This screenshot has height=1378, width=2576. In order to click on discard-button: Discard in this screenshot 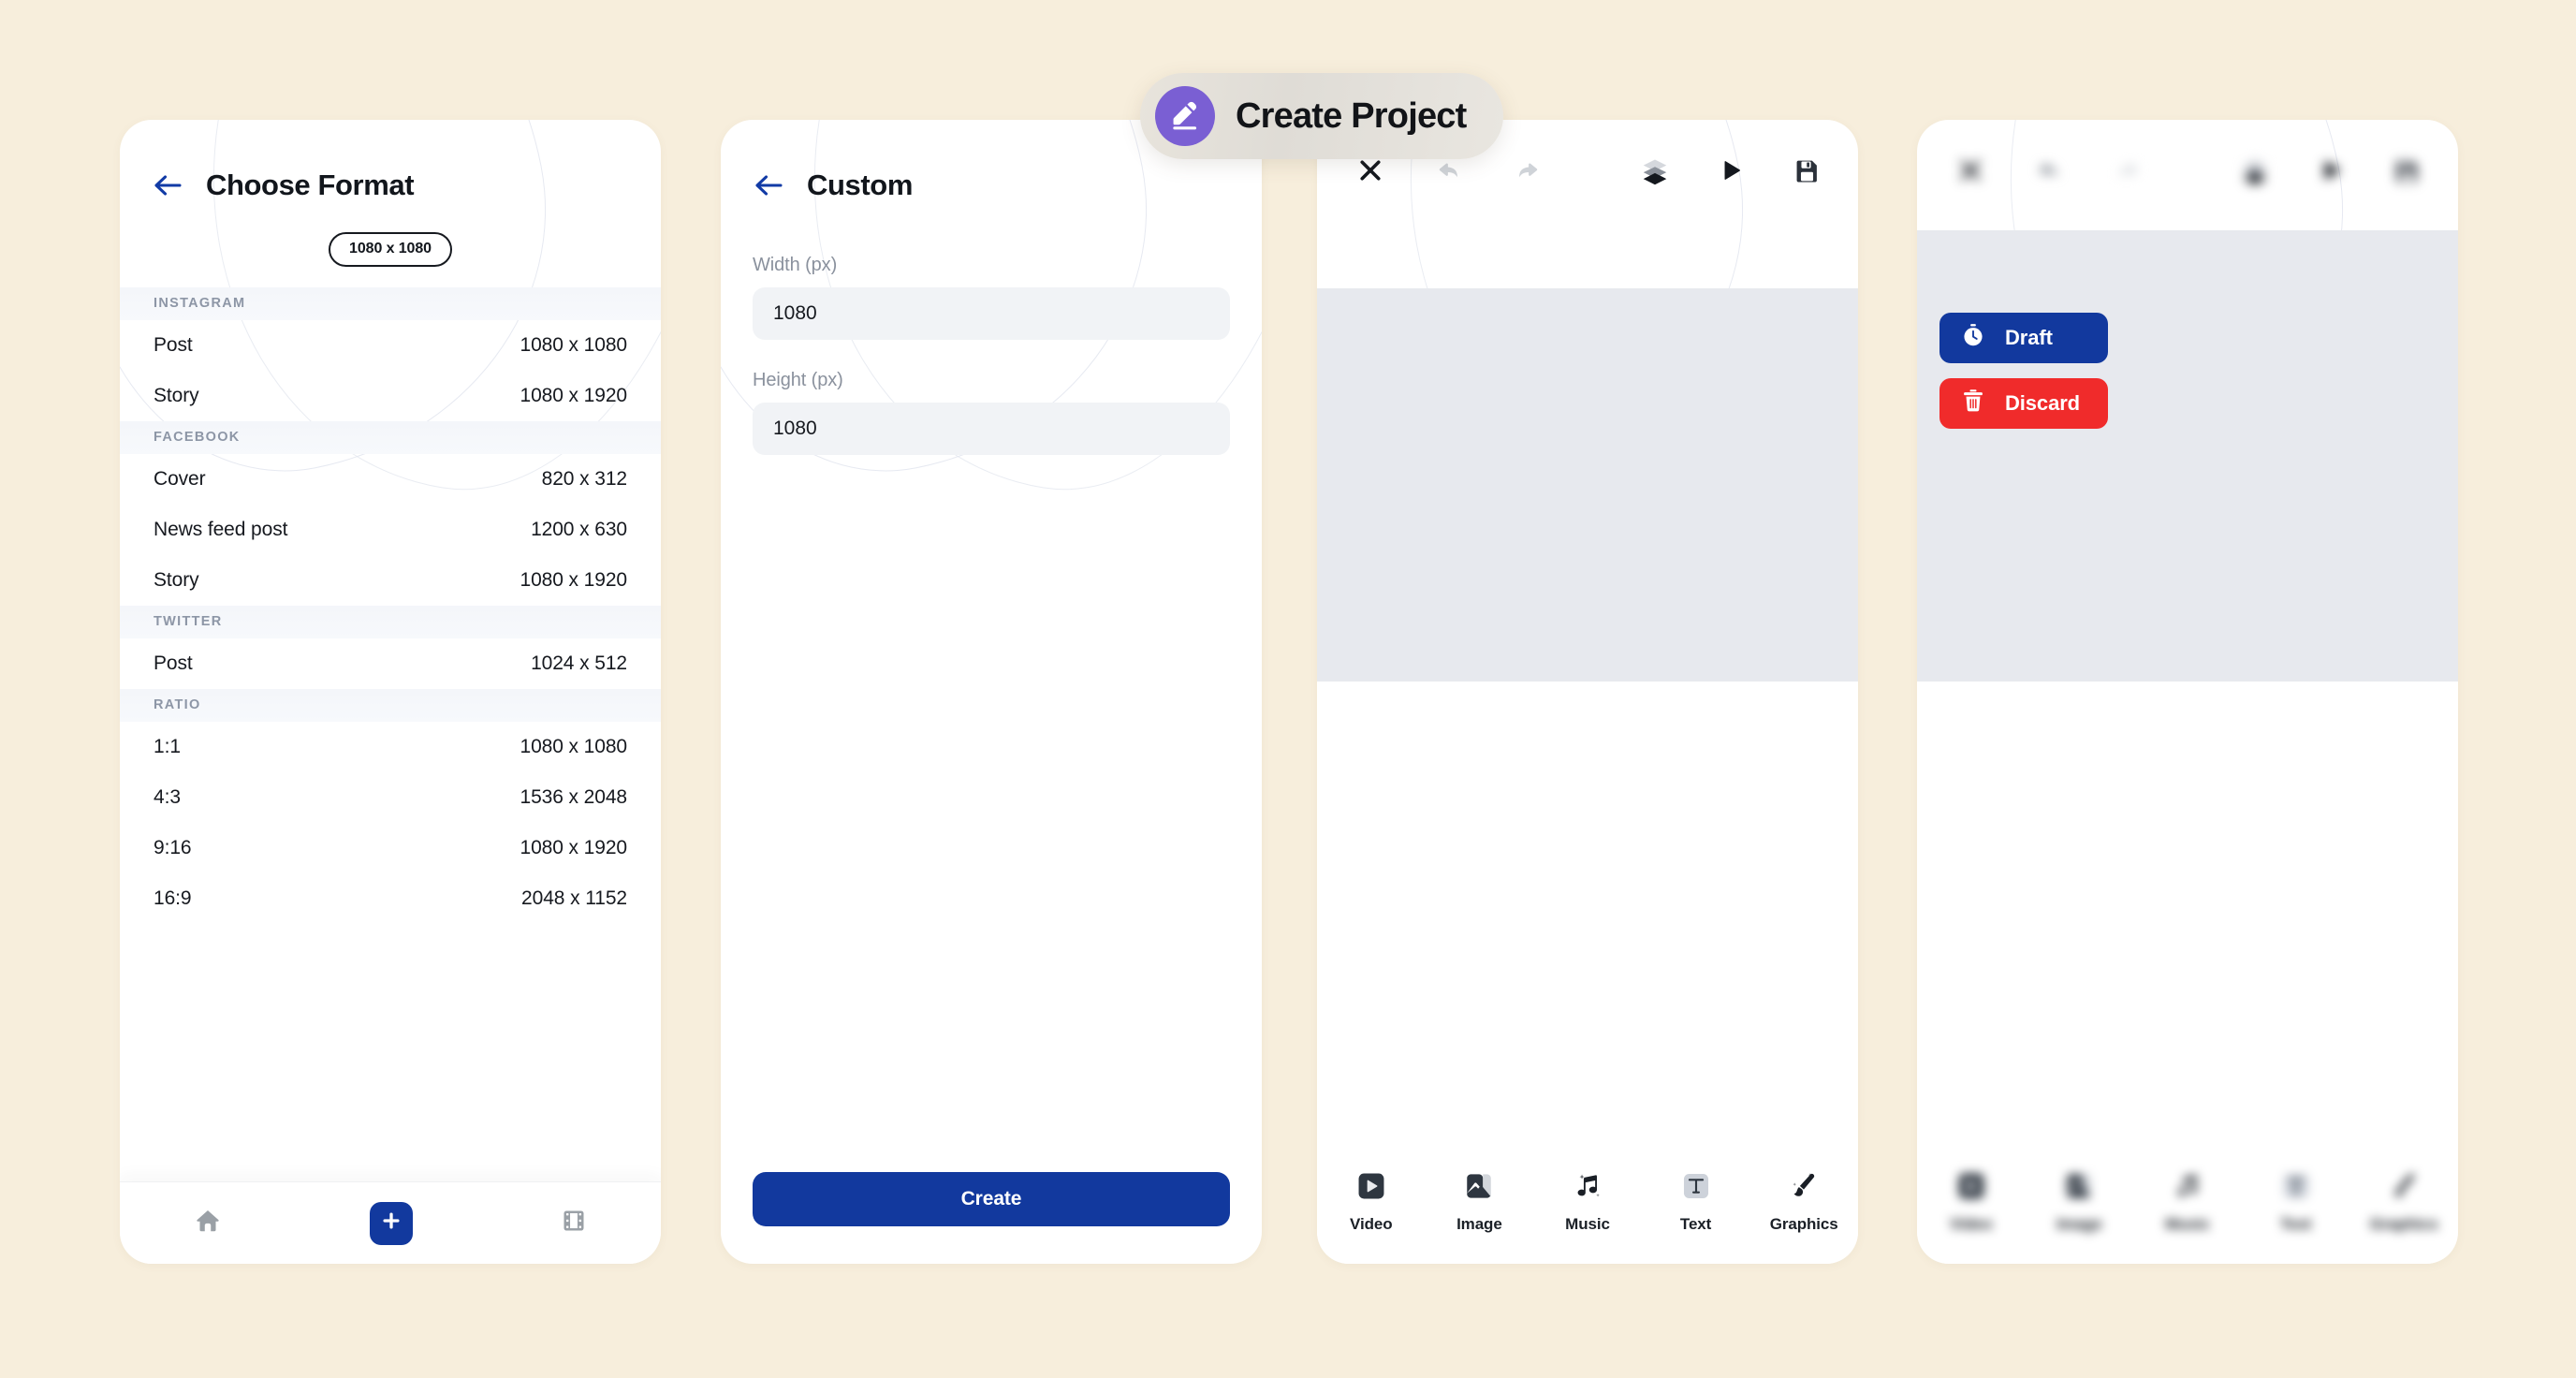, I will do `click(2024, 403)`.